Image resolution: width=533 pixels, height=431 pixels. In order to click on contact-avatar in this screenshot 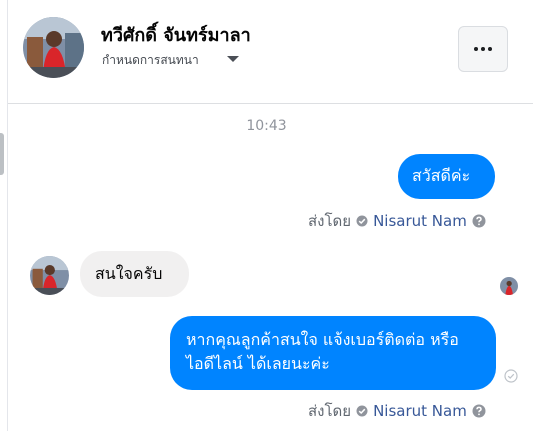, I will do `click(53, 47)`.